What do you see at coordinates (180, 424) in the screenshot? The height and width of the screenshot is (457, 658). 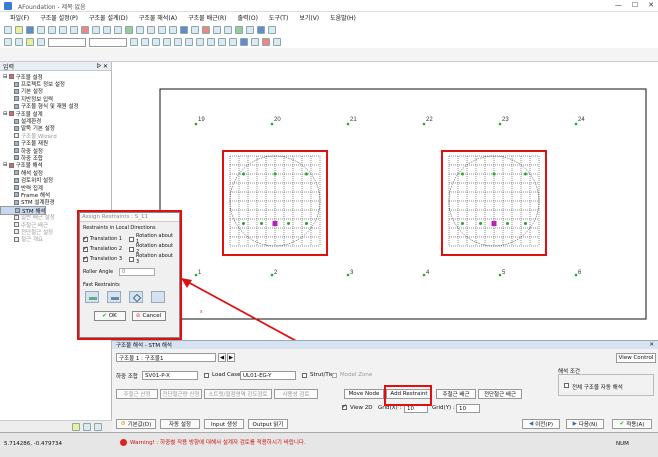 I see `auto-setting-button: 자동 설정` at bounding box center [180, 424].